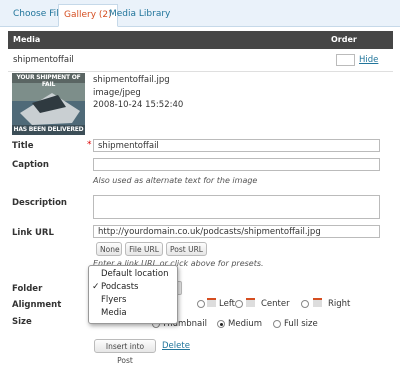  What do you see at coordinates (43, 60) in the screenshot?
I see `media-item-name: shipmentoffail` at bounding box center [43, 60].